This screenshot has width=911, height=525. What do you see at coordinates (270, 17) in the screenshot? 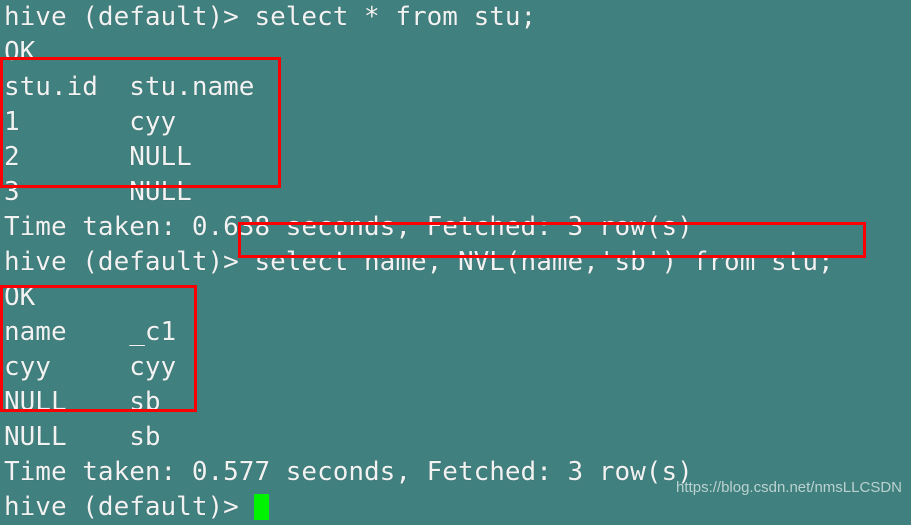
I see `terminal-line-command-1: hive (default)> select * from stu;` at bounding box center [270, 17].